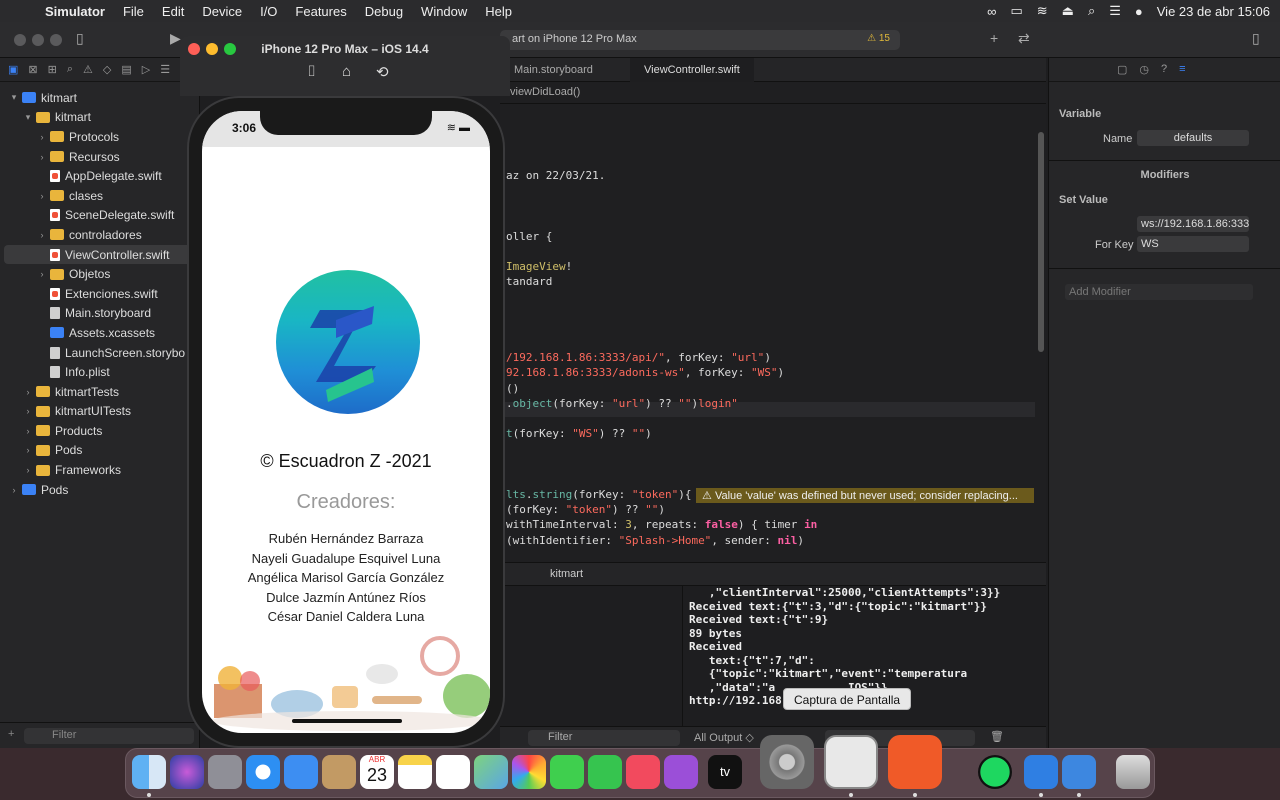  I want to click on spotify-icon, so click(995, 772).